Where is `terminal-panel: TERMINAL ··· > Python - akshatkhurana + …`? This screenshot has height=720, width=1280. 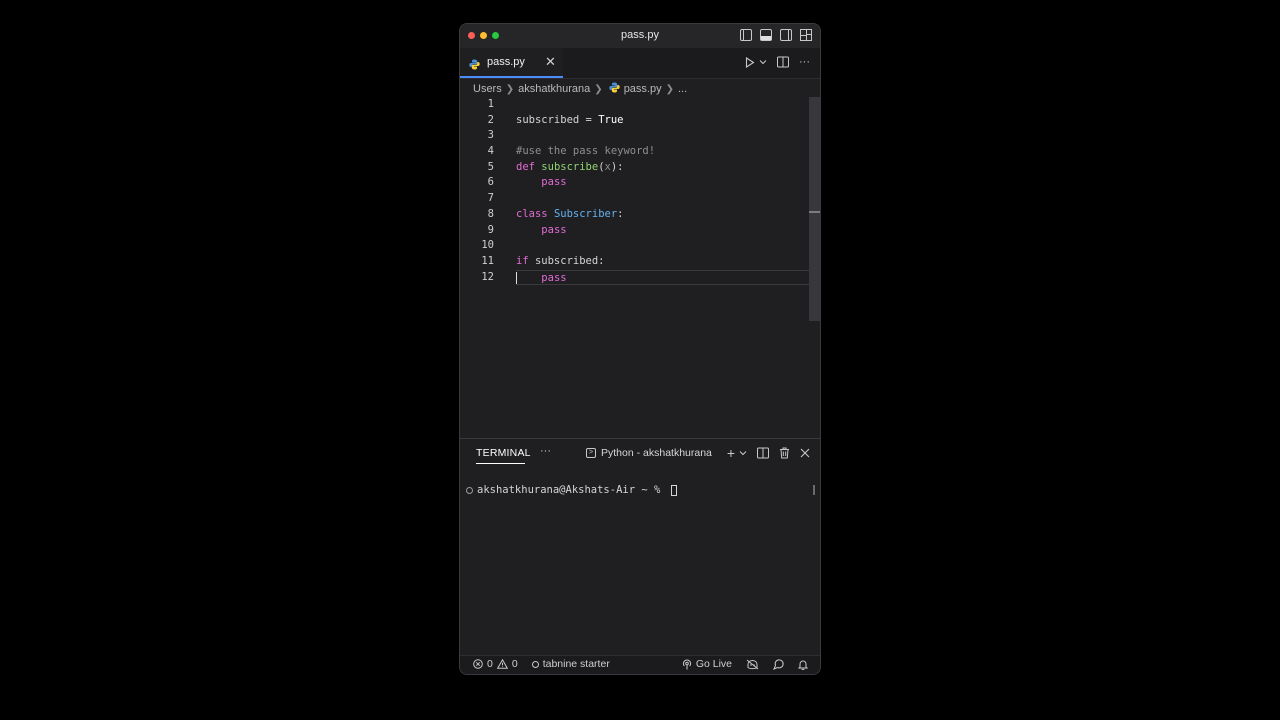 terminal-panel: TERMINAL ··· > Python - akshatkhurana + … is located at coordinates (640, 548).